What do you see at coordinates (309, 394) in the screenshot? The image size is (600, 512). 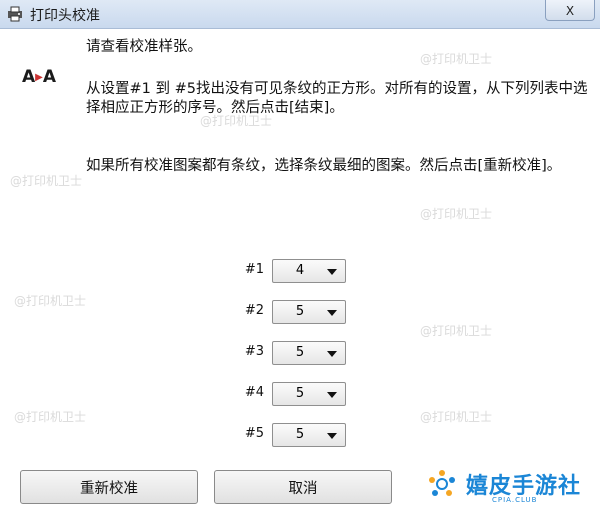 I see `setting-4-dropdown: 5` at bounding box center [309, 394].